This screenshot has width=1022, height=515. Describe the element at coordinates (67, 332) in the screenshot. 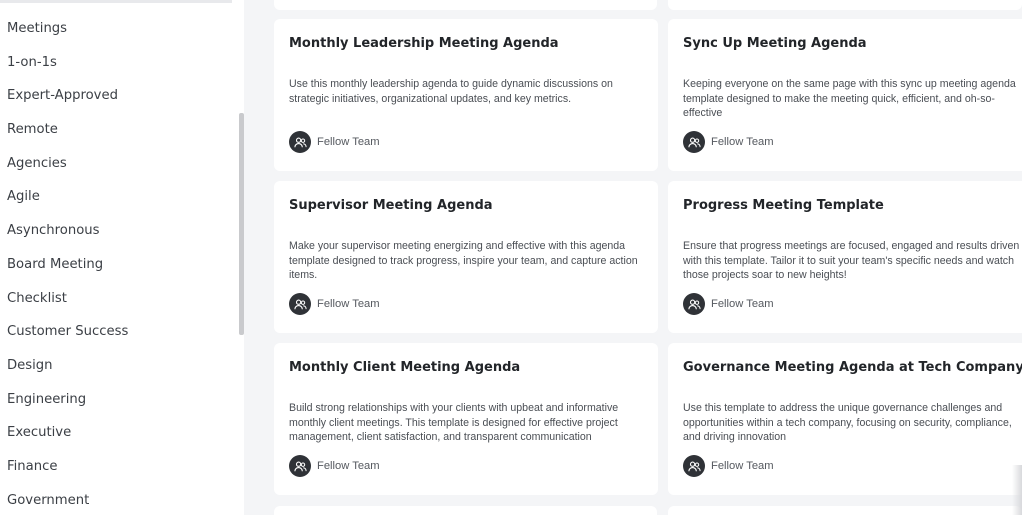

I see `sidebar-item-customer-success: Customer Success` at that location.